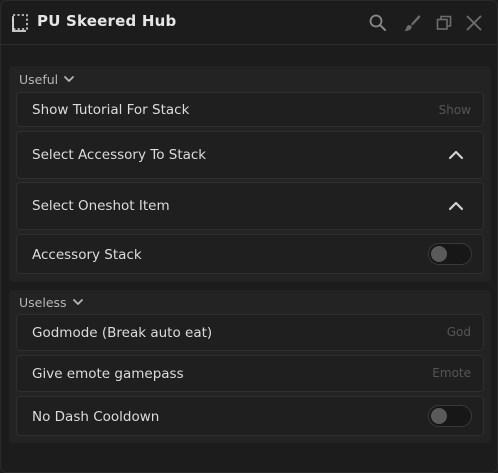 The height and width of the screenshot is (473, 498). I want to click on search-icon, so click(378, 23).